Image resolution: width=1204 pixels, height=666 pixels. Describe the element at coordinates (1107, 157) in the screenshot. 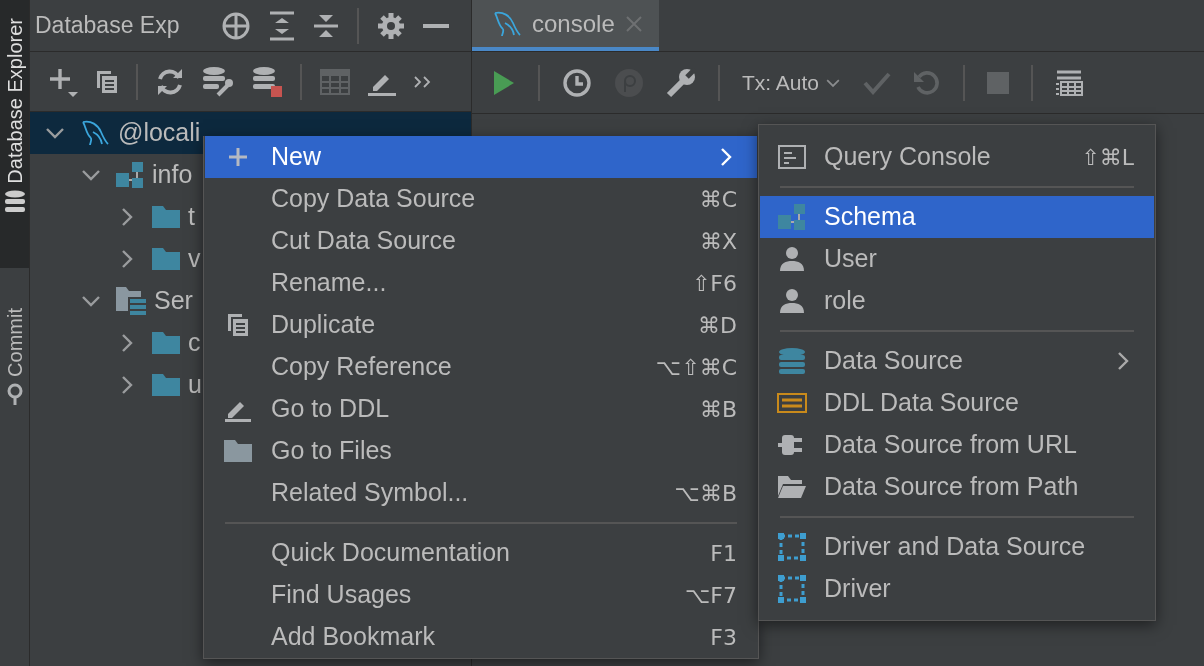

I see `shortcut-label: ⇧⌘L` at that location.